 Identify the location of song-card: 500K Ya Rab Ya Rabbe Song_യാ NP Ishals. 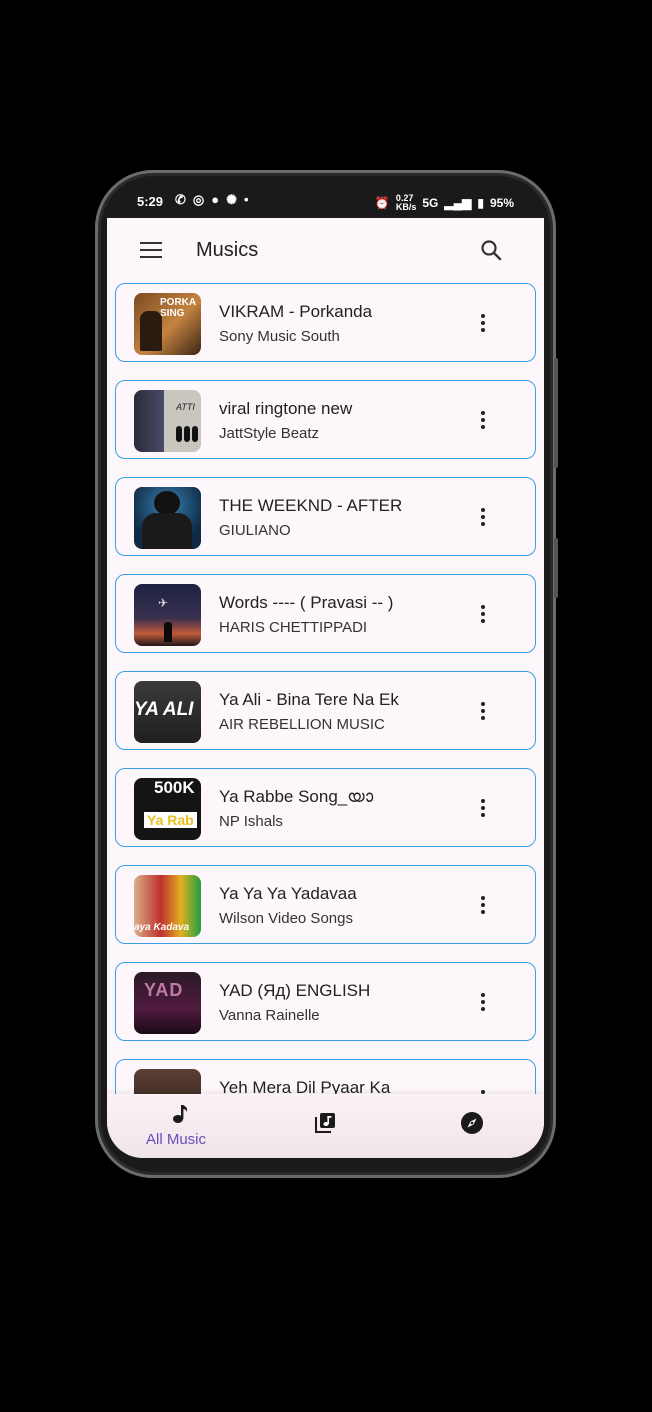
(325, 807).